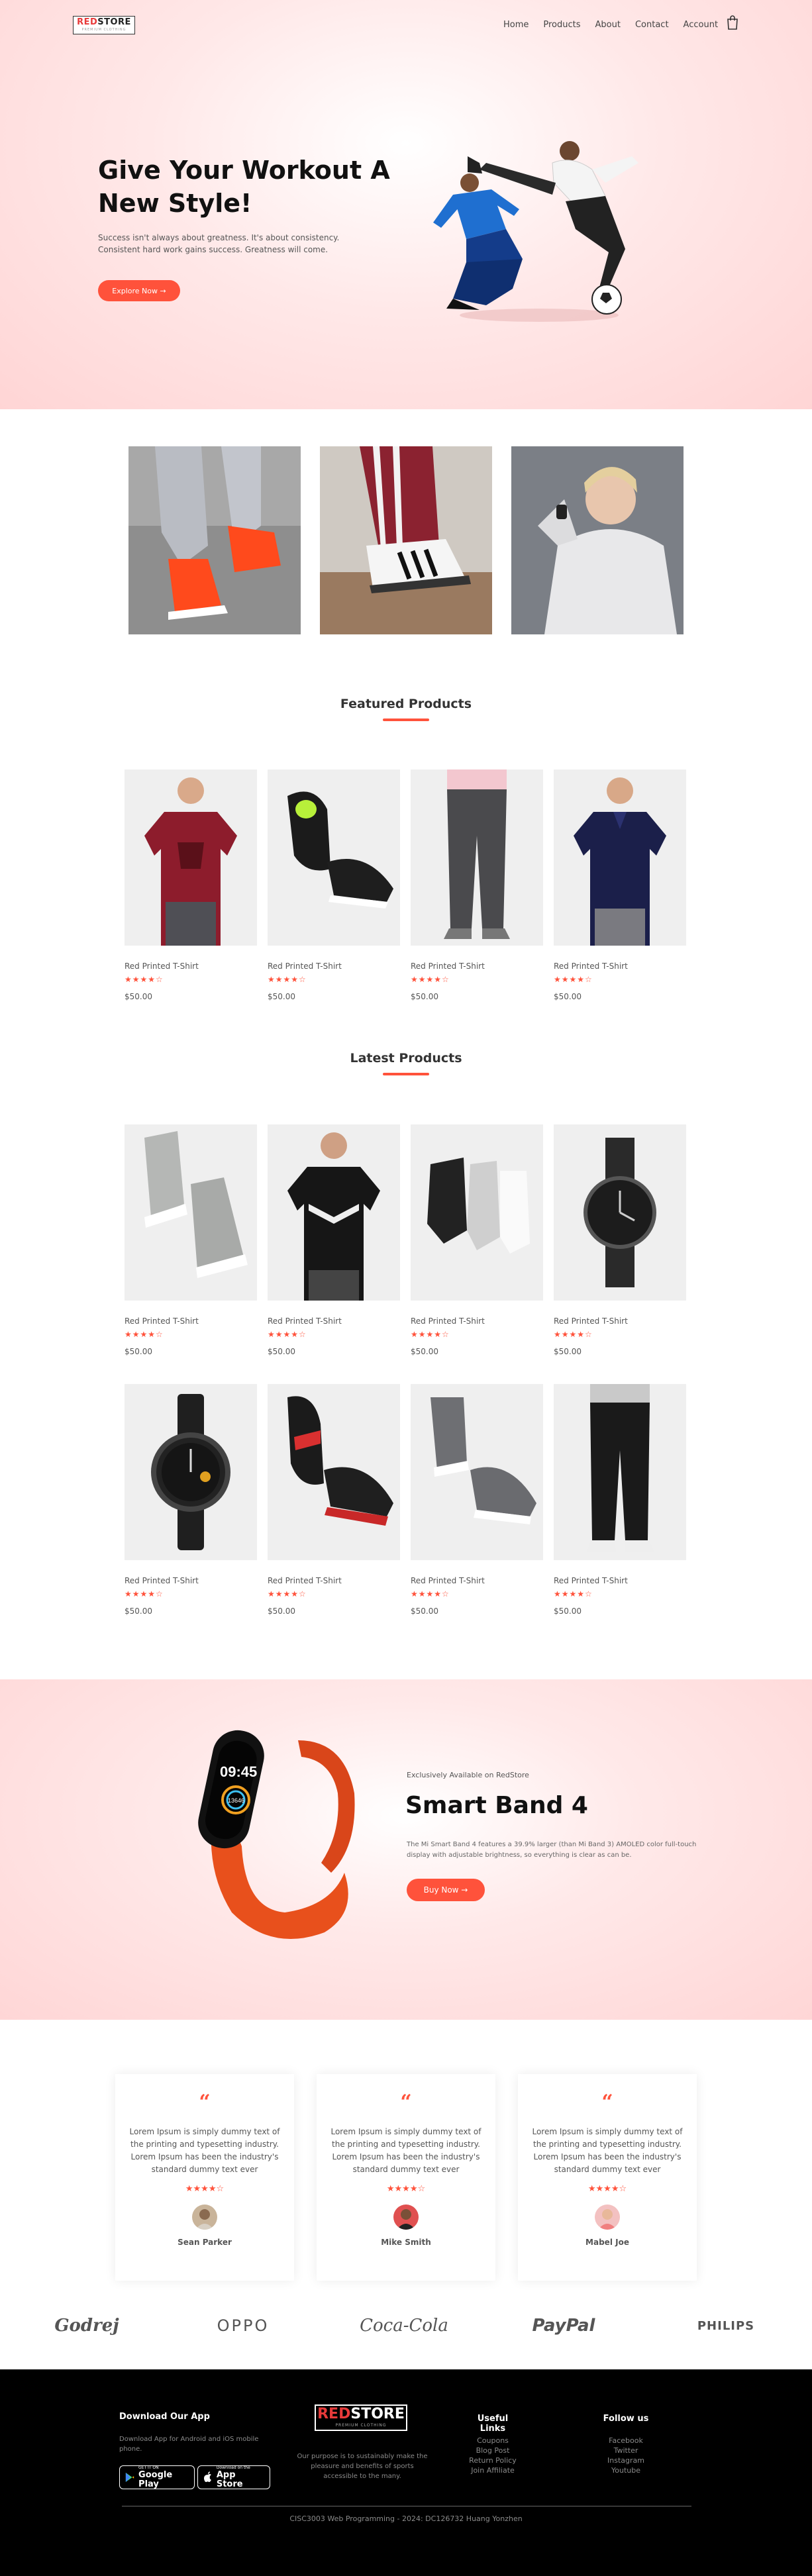  I want to click on band-steps-text: 13646, so click(236, 1800).